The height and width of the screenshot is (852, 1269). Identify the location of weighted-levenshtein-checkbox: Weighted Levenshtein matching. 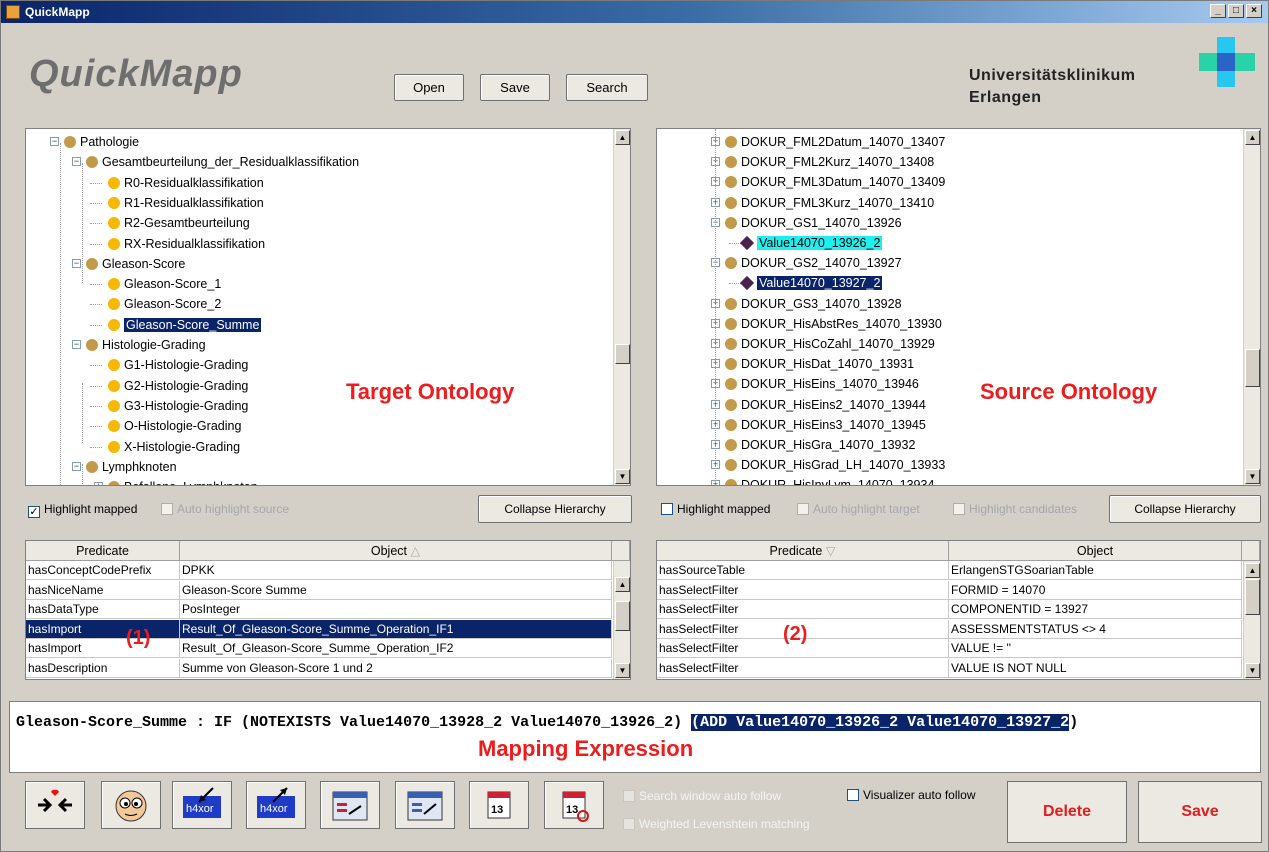
(716, 824).